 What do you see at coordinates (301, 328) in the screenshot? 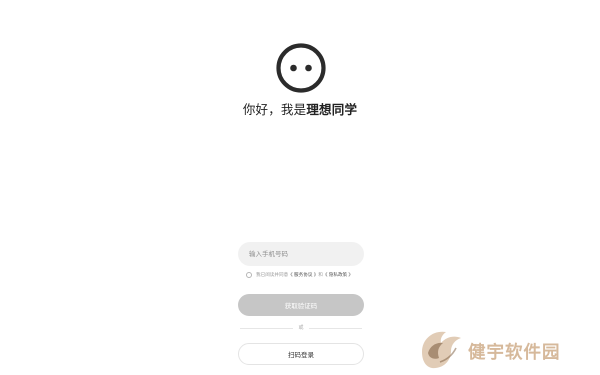
I see `or-divider: 或` at bounding box center [301, 328].